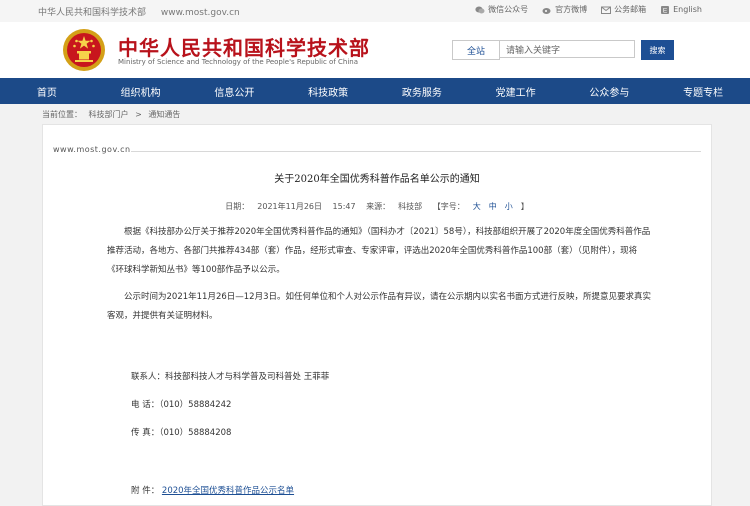 Image resolution: width=750 pixels, height=506 pixels. I want to click on search-input: 请输入关键字, so click(567, 49).